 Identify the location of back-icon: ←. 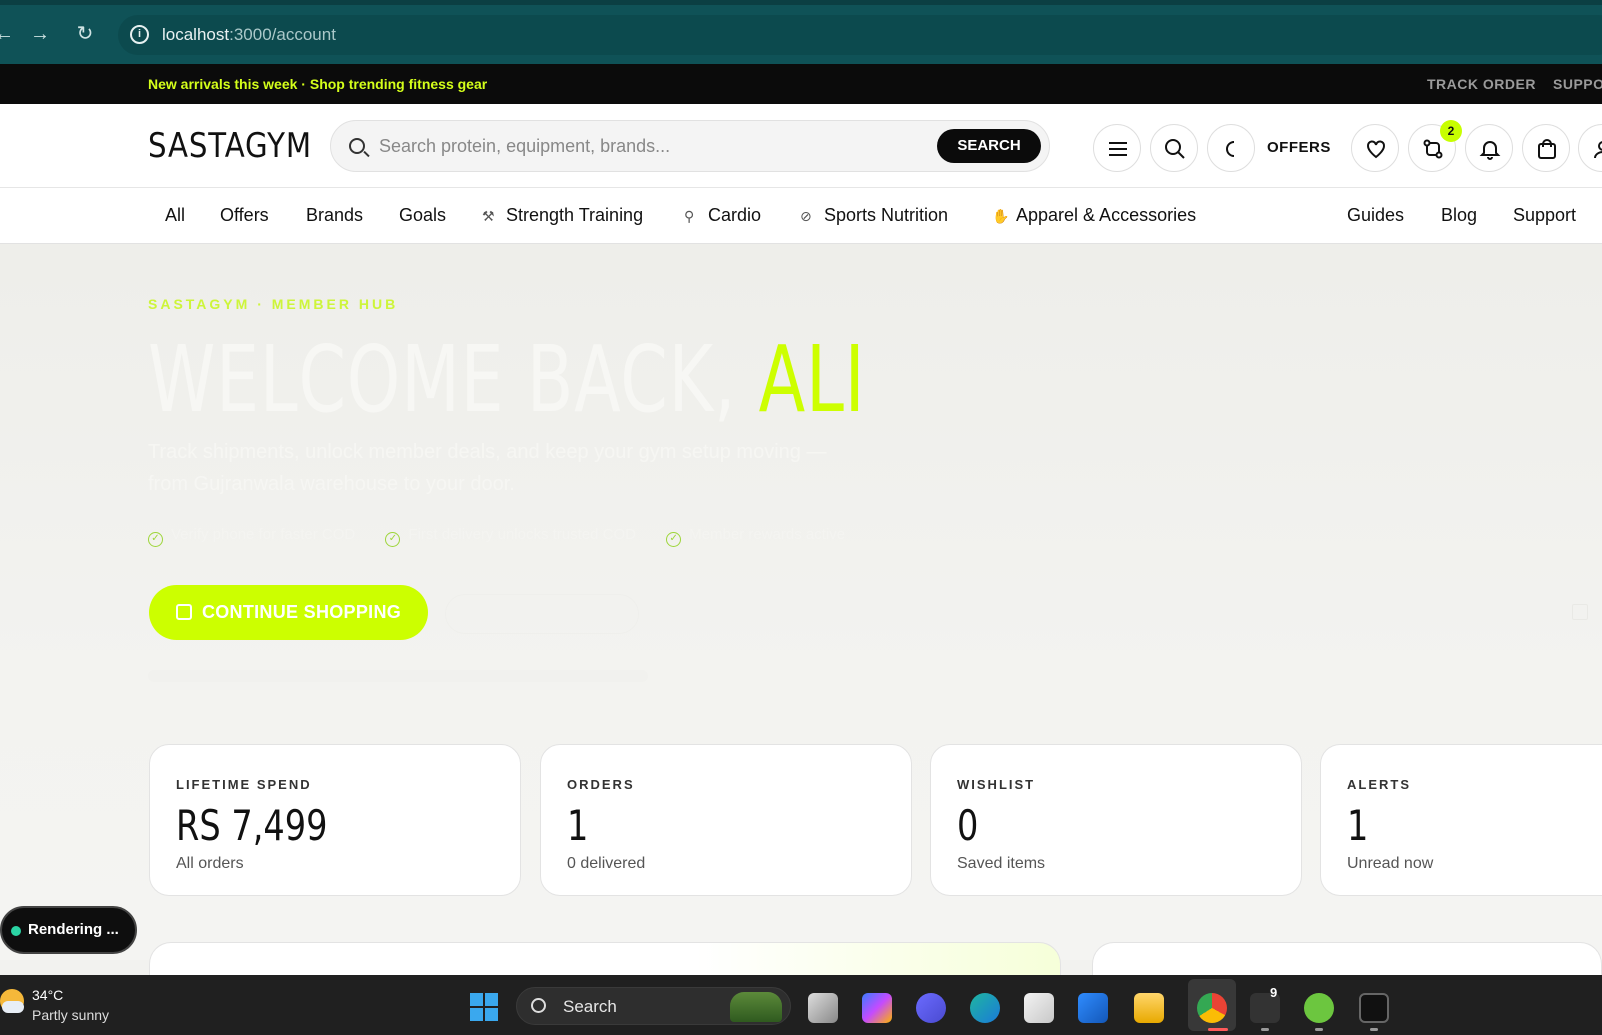
(8, 34).